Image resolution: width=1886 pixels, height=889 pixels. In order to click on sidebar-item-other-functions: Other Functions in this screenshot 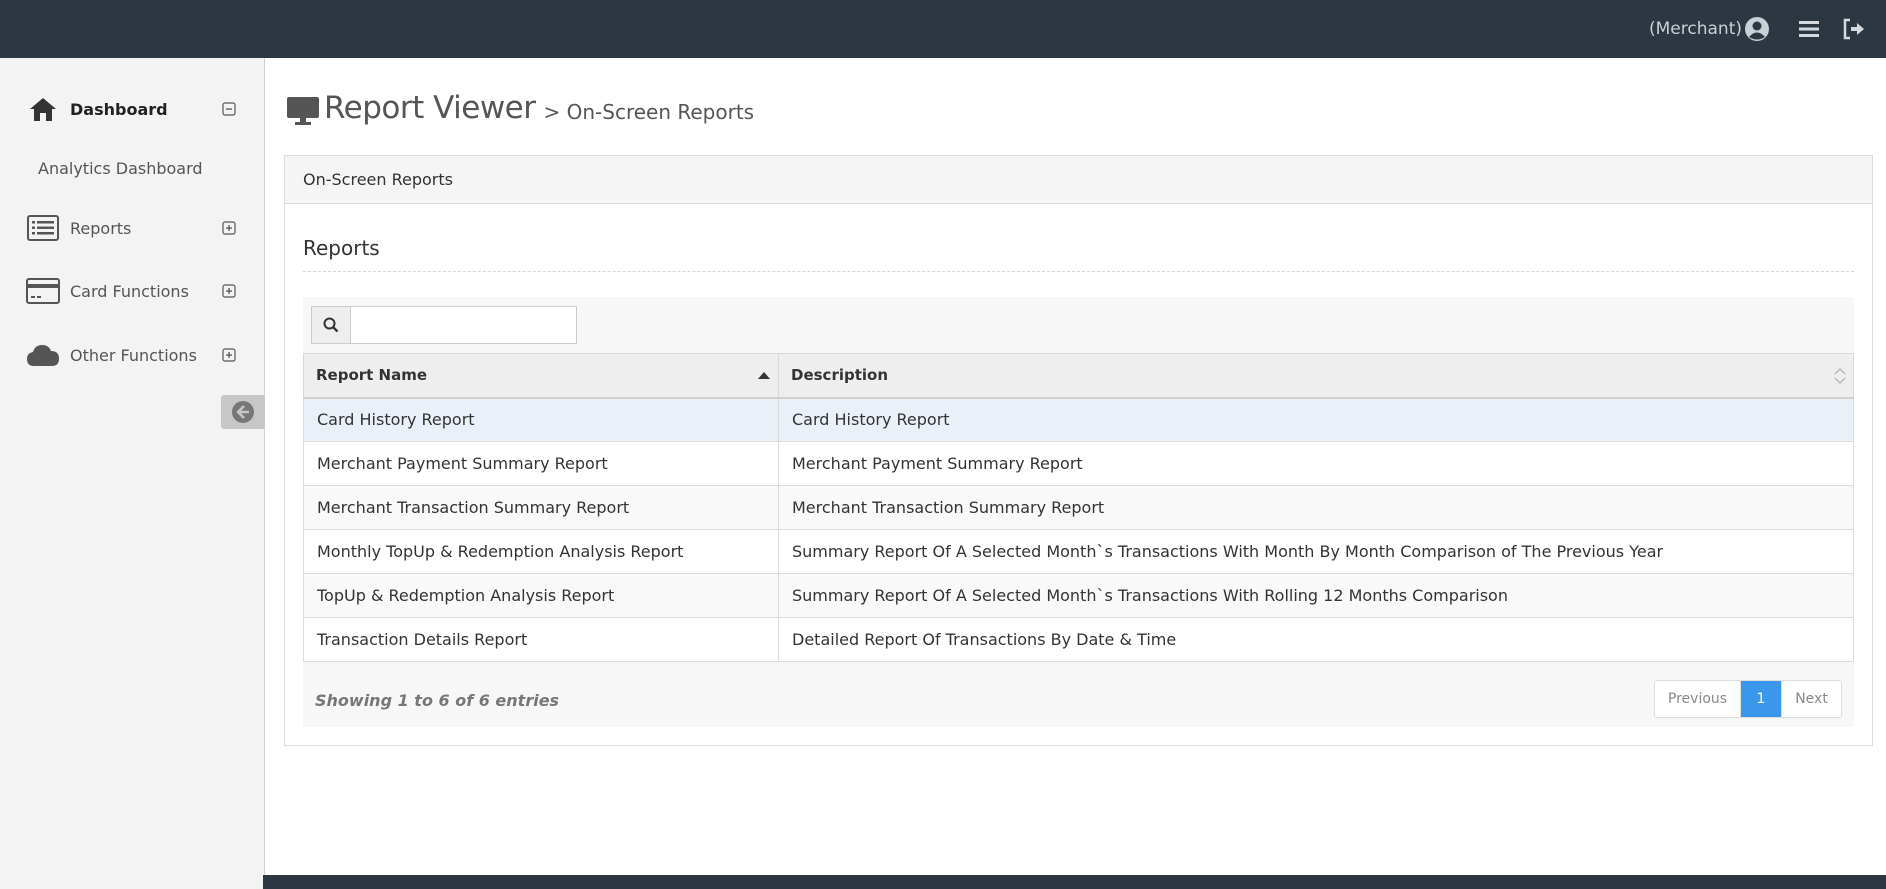, I will do `click(132, 355)`.